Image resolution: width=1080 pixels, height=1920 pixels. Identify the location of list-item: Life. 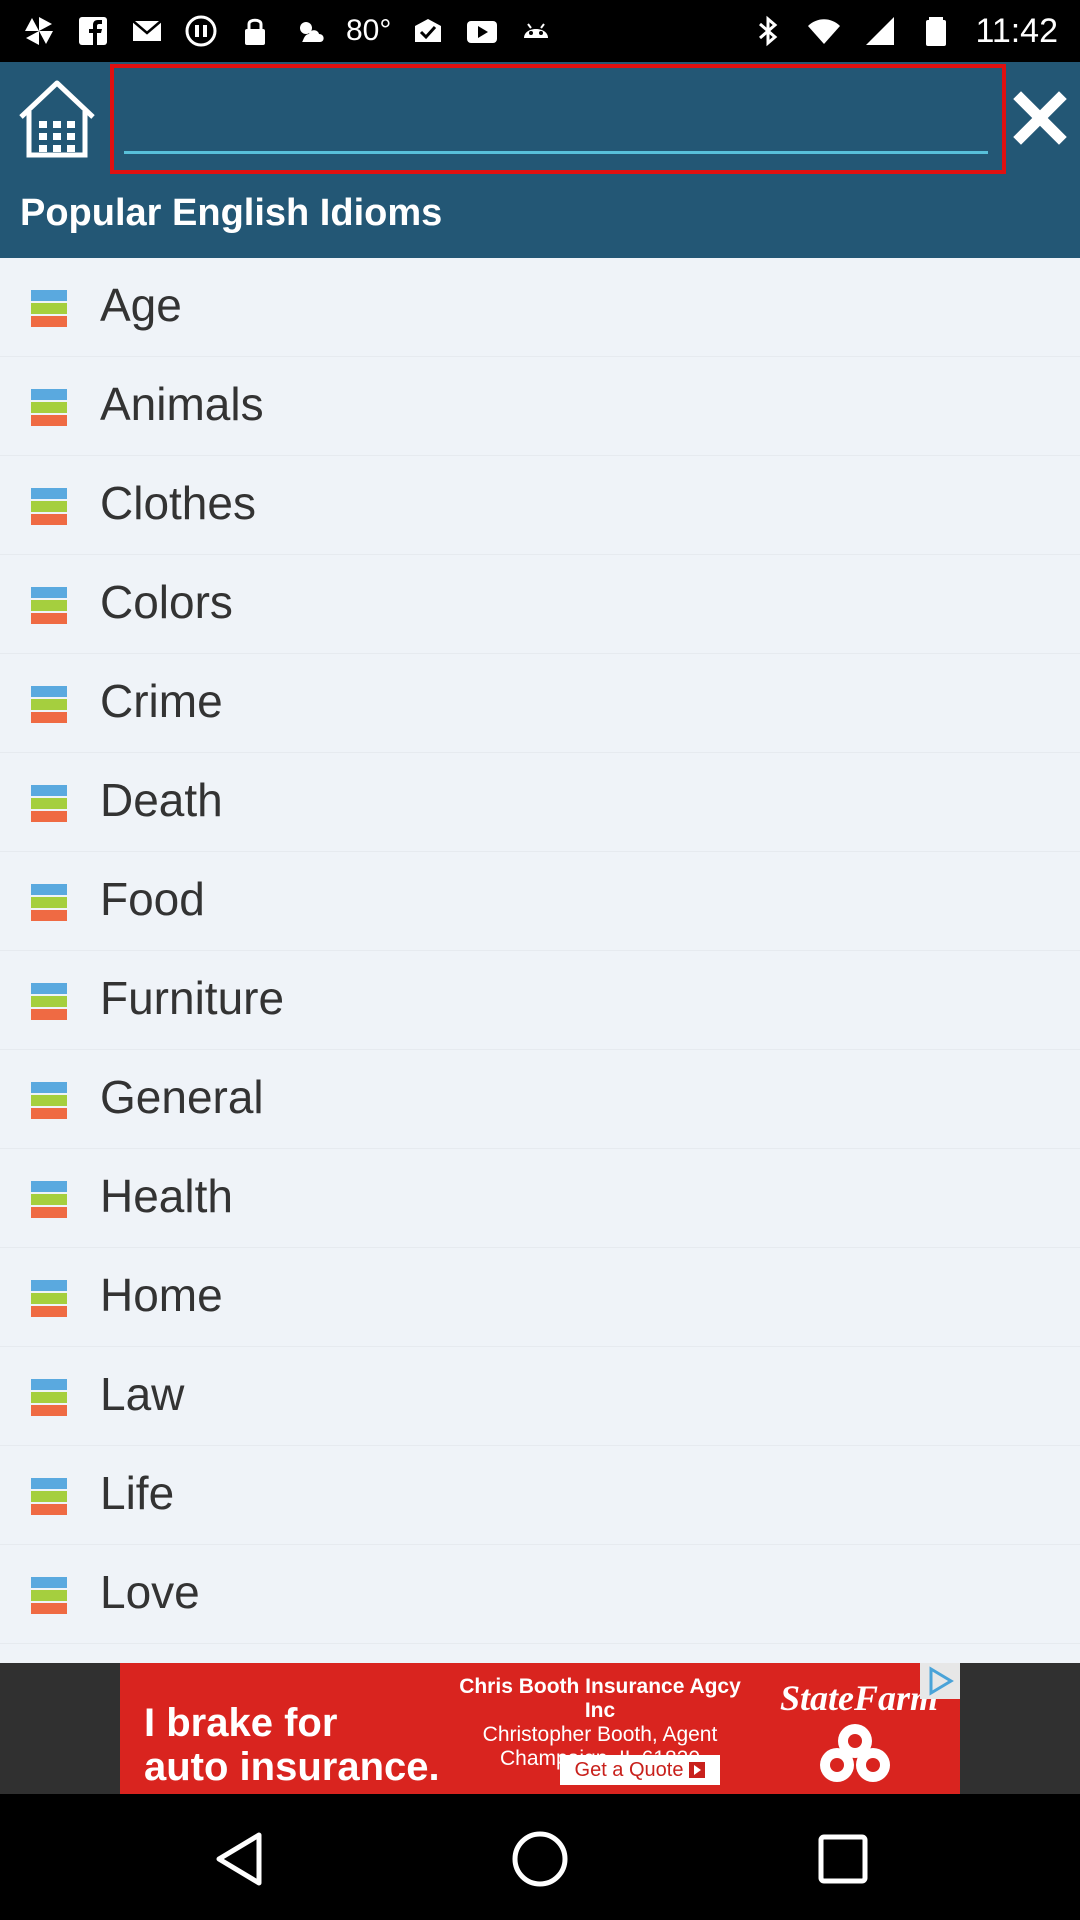
(540, 1495).